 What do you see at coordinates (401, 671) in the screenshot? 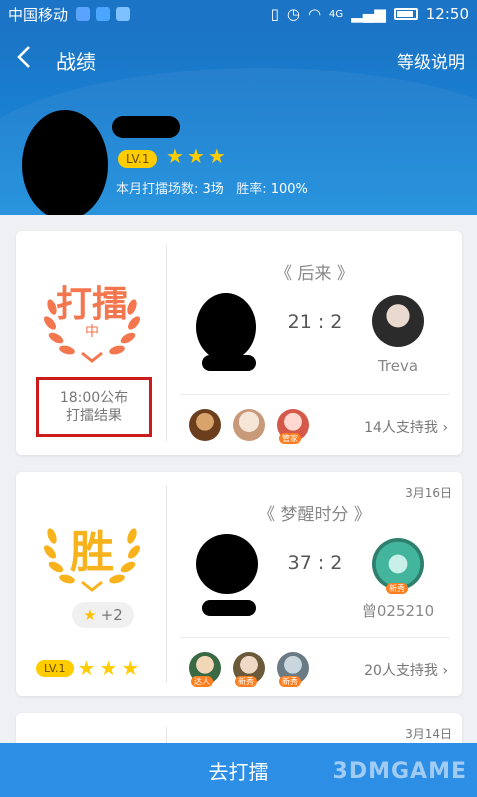
I see `support-count: 20人支持我` at bounding box center [401, 671].